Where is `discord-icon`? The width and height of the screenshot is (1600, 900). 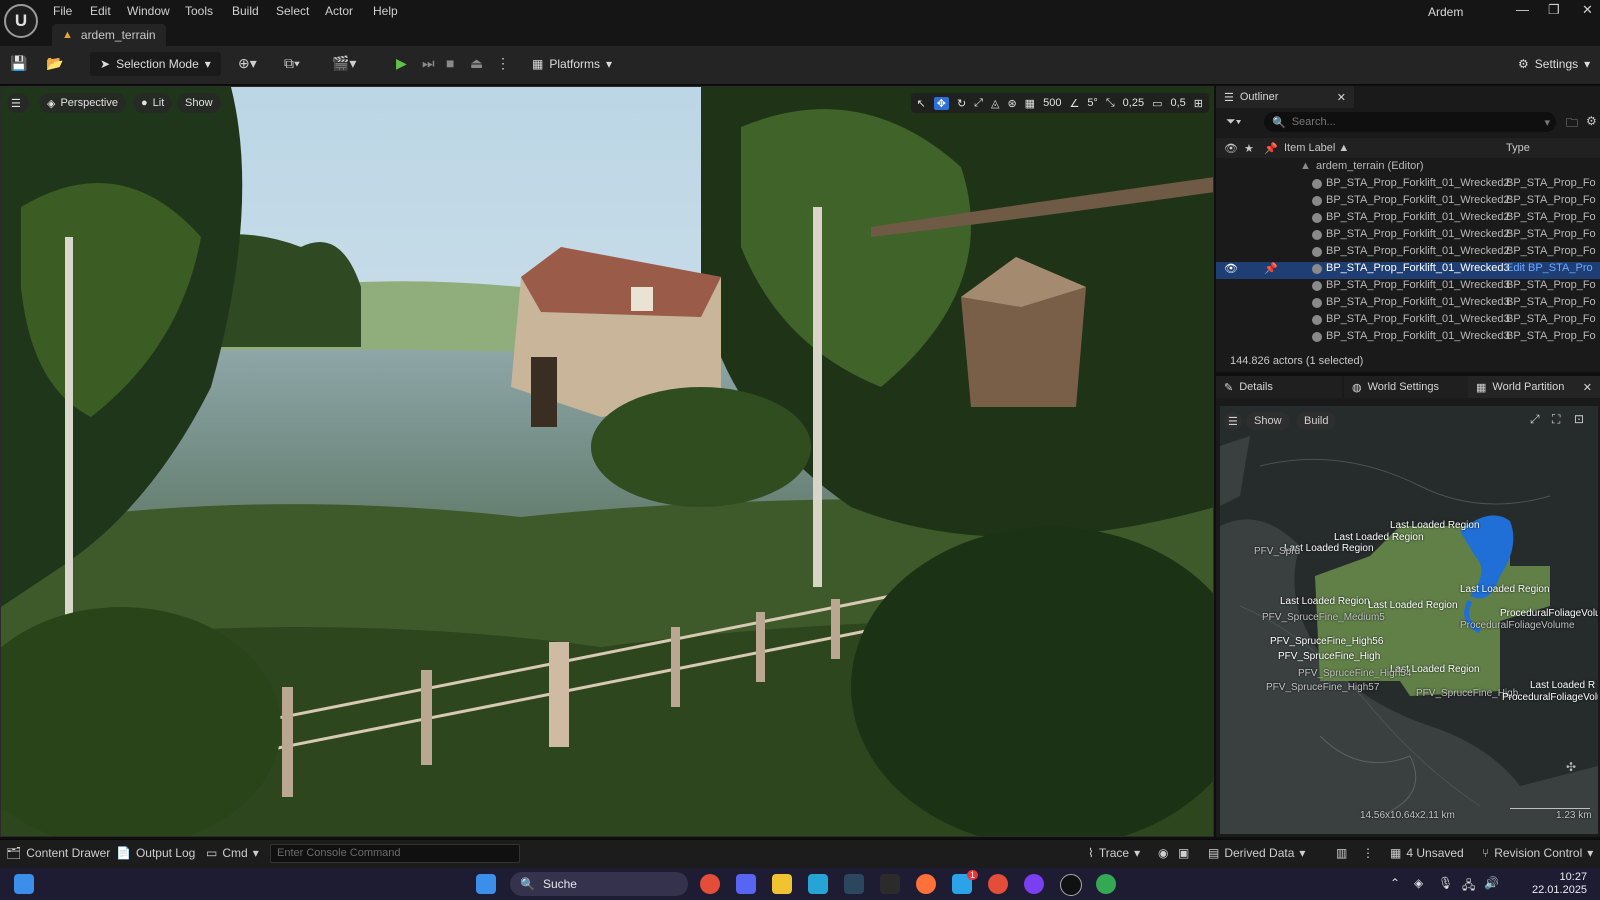
discord-icon is located at coordinates (746, 884).